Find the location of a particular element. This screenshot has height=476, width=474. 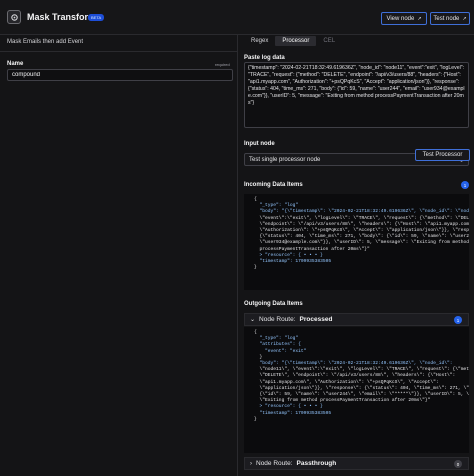

route-passthrough-header: › Node Route: Passthrough is located at coordinates (356, 463).